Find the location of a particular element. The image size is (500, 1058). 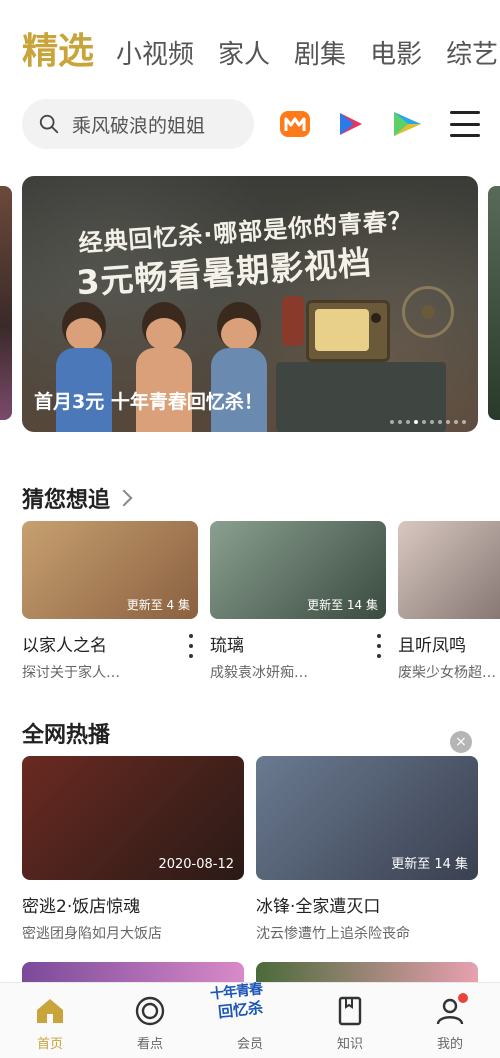

close-icon: × is located at coordinates (461, 742).